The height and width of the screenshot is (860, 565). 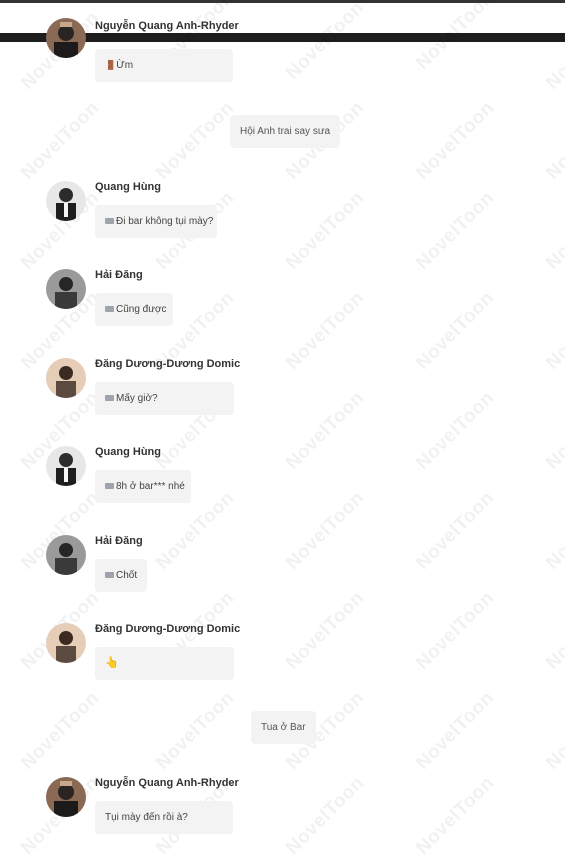 I want to click on message-bubble: 🚪Ừm, so click(x=164, y=65).